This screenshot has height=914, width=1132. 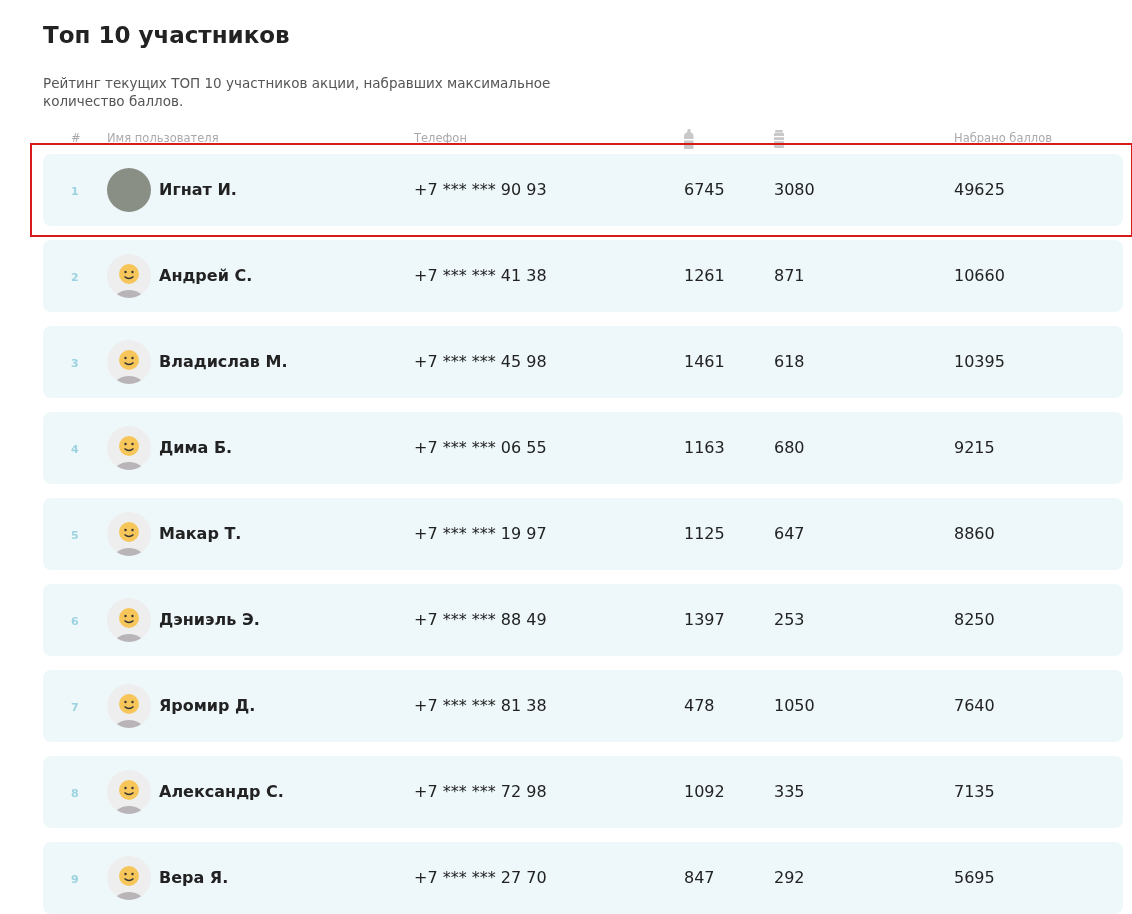 What do you see at coordinates (979, 190) in the screenshot?
I see `points-value: 49625` at bounding box center [979, 190].